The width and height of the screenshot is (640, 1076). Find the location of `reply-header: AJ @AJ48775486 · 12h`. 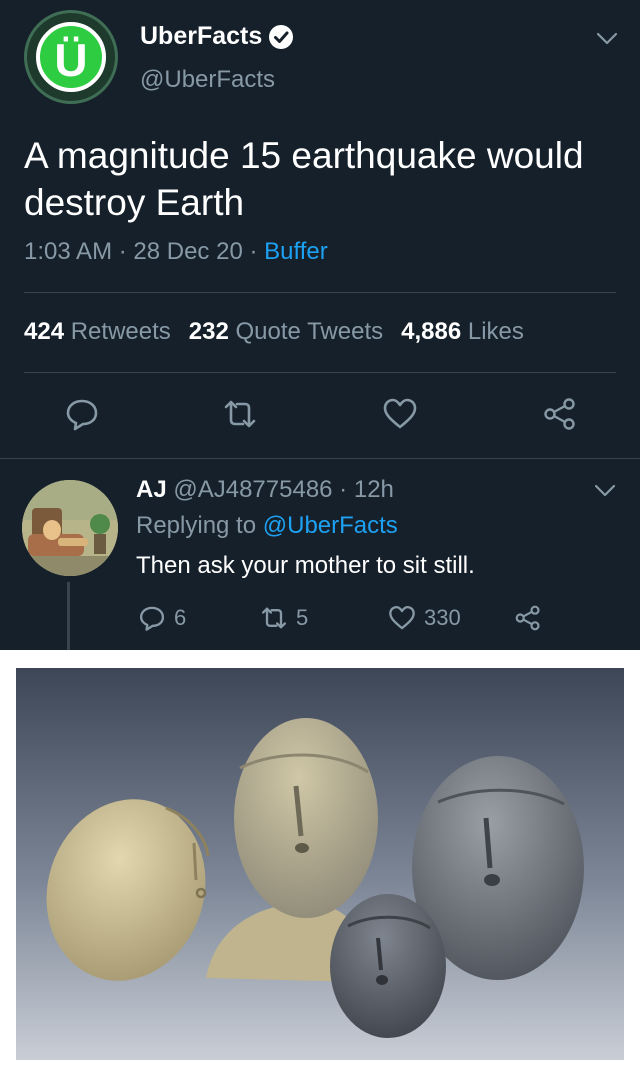

reply-header: AJ @AJ48775486 · 12h is located at coordinates (265, 490).